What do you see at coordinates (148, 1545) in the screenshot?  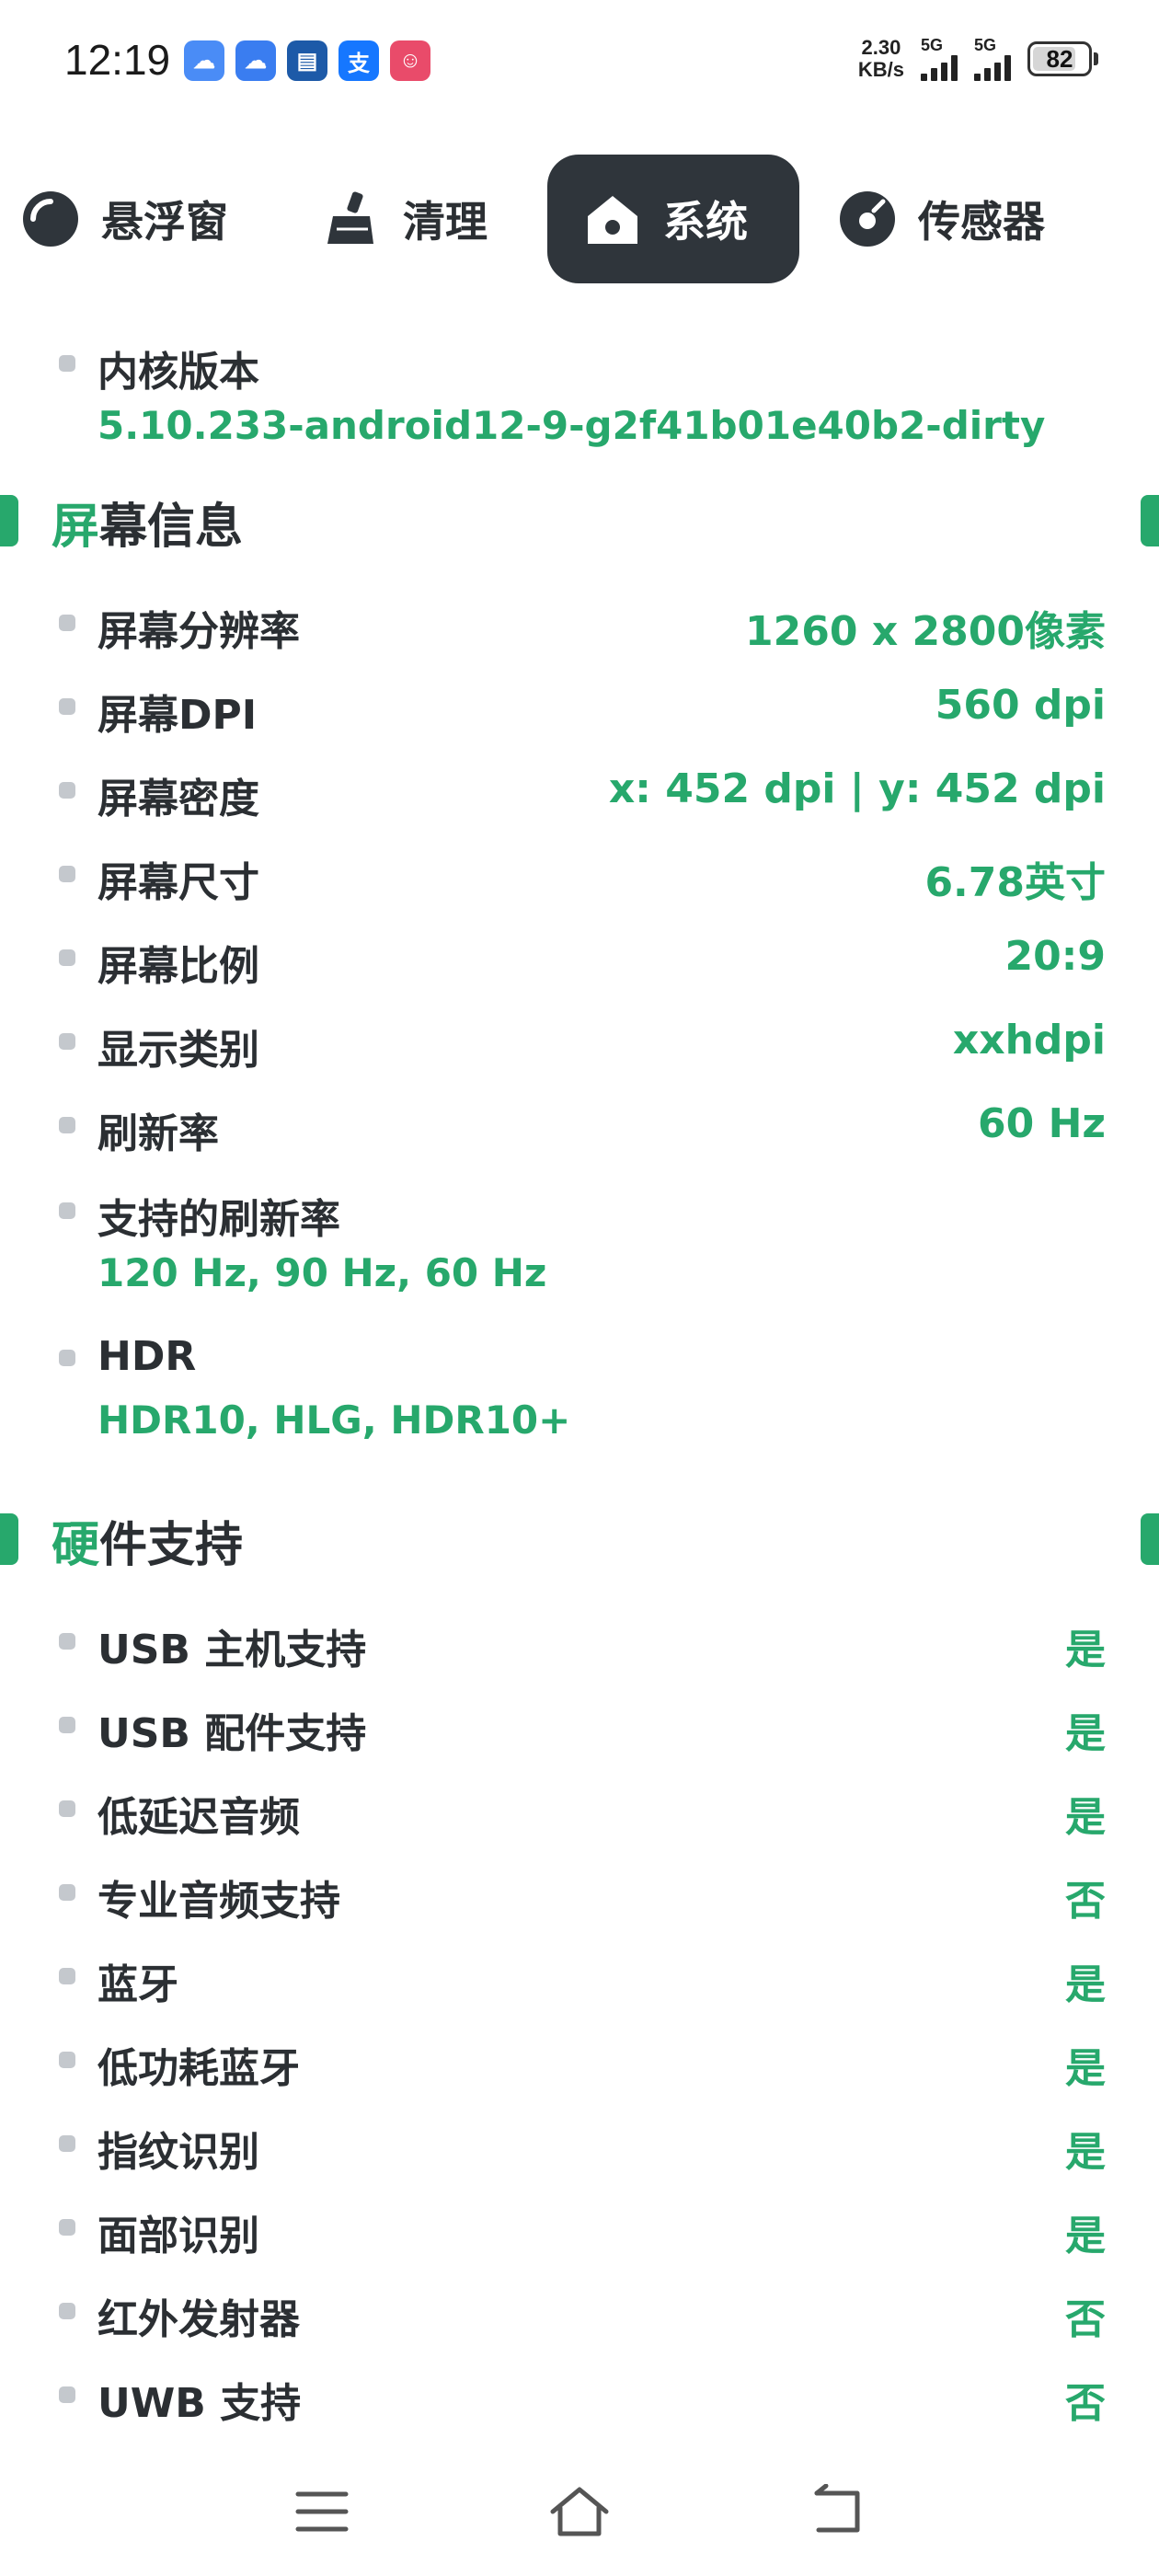 I see `section-title: 硬件支持` at bounding box center [148, 1545].